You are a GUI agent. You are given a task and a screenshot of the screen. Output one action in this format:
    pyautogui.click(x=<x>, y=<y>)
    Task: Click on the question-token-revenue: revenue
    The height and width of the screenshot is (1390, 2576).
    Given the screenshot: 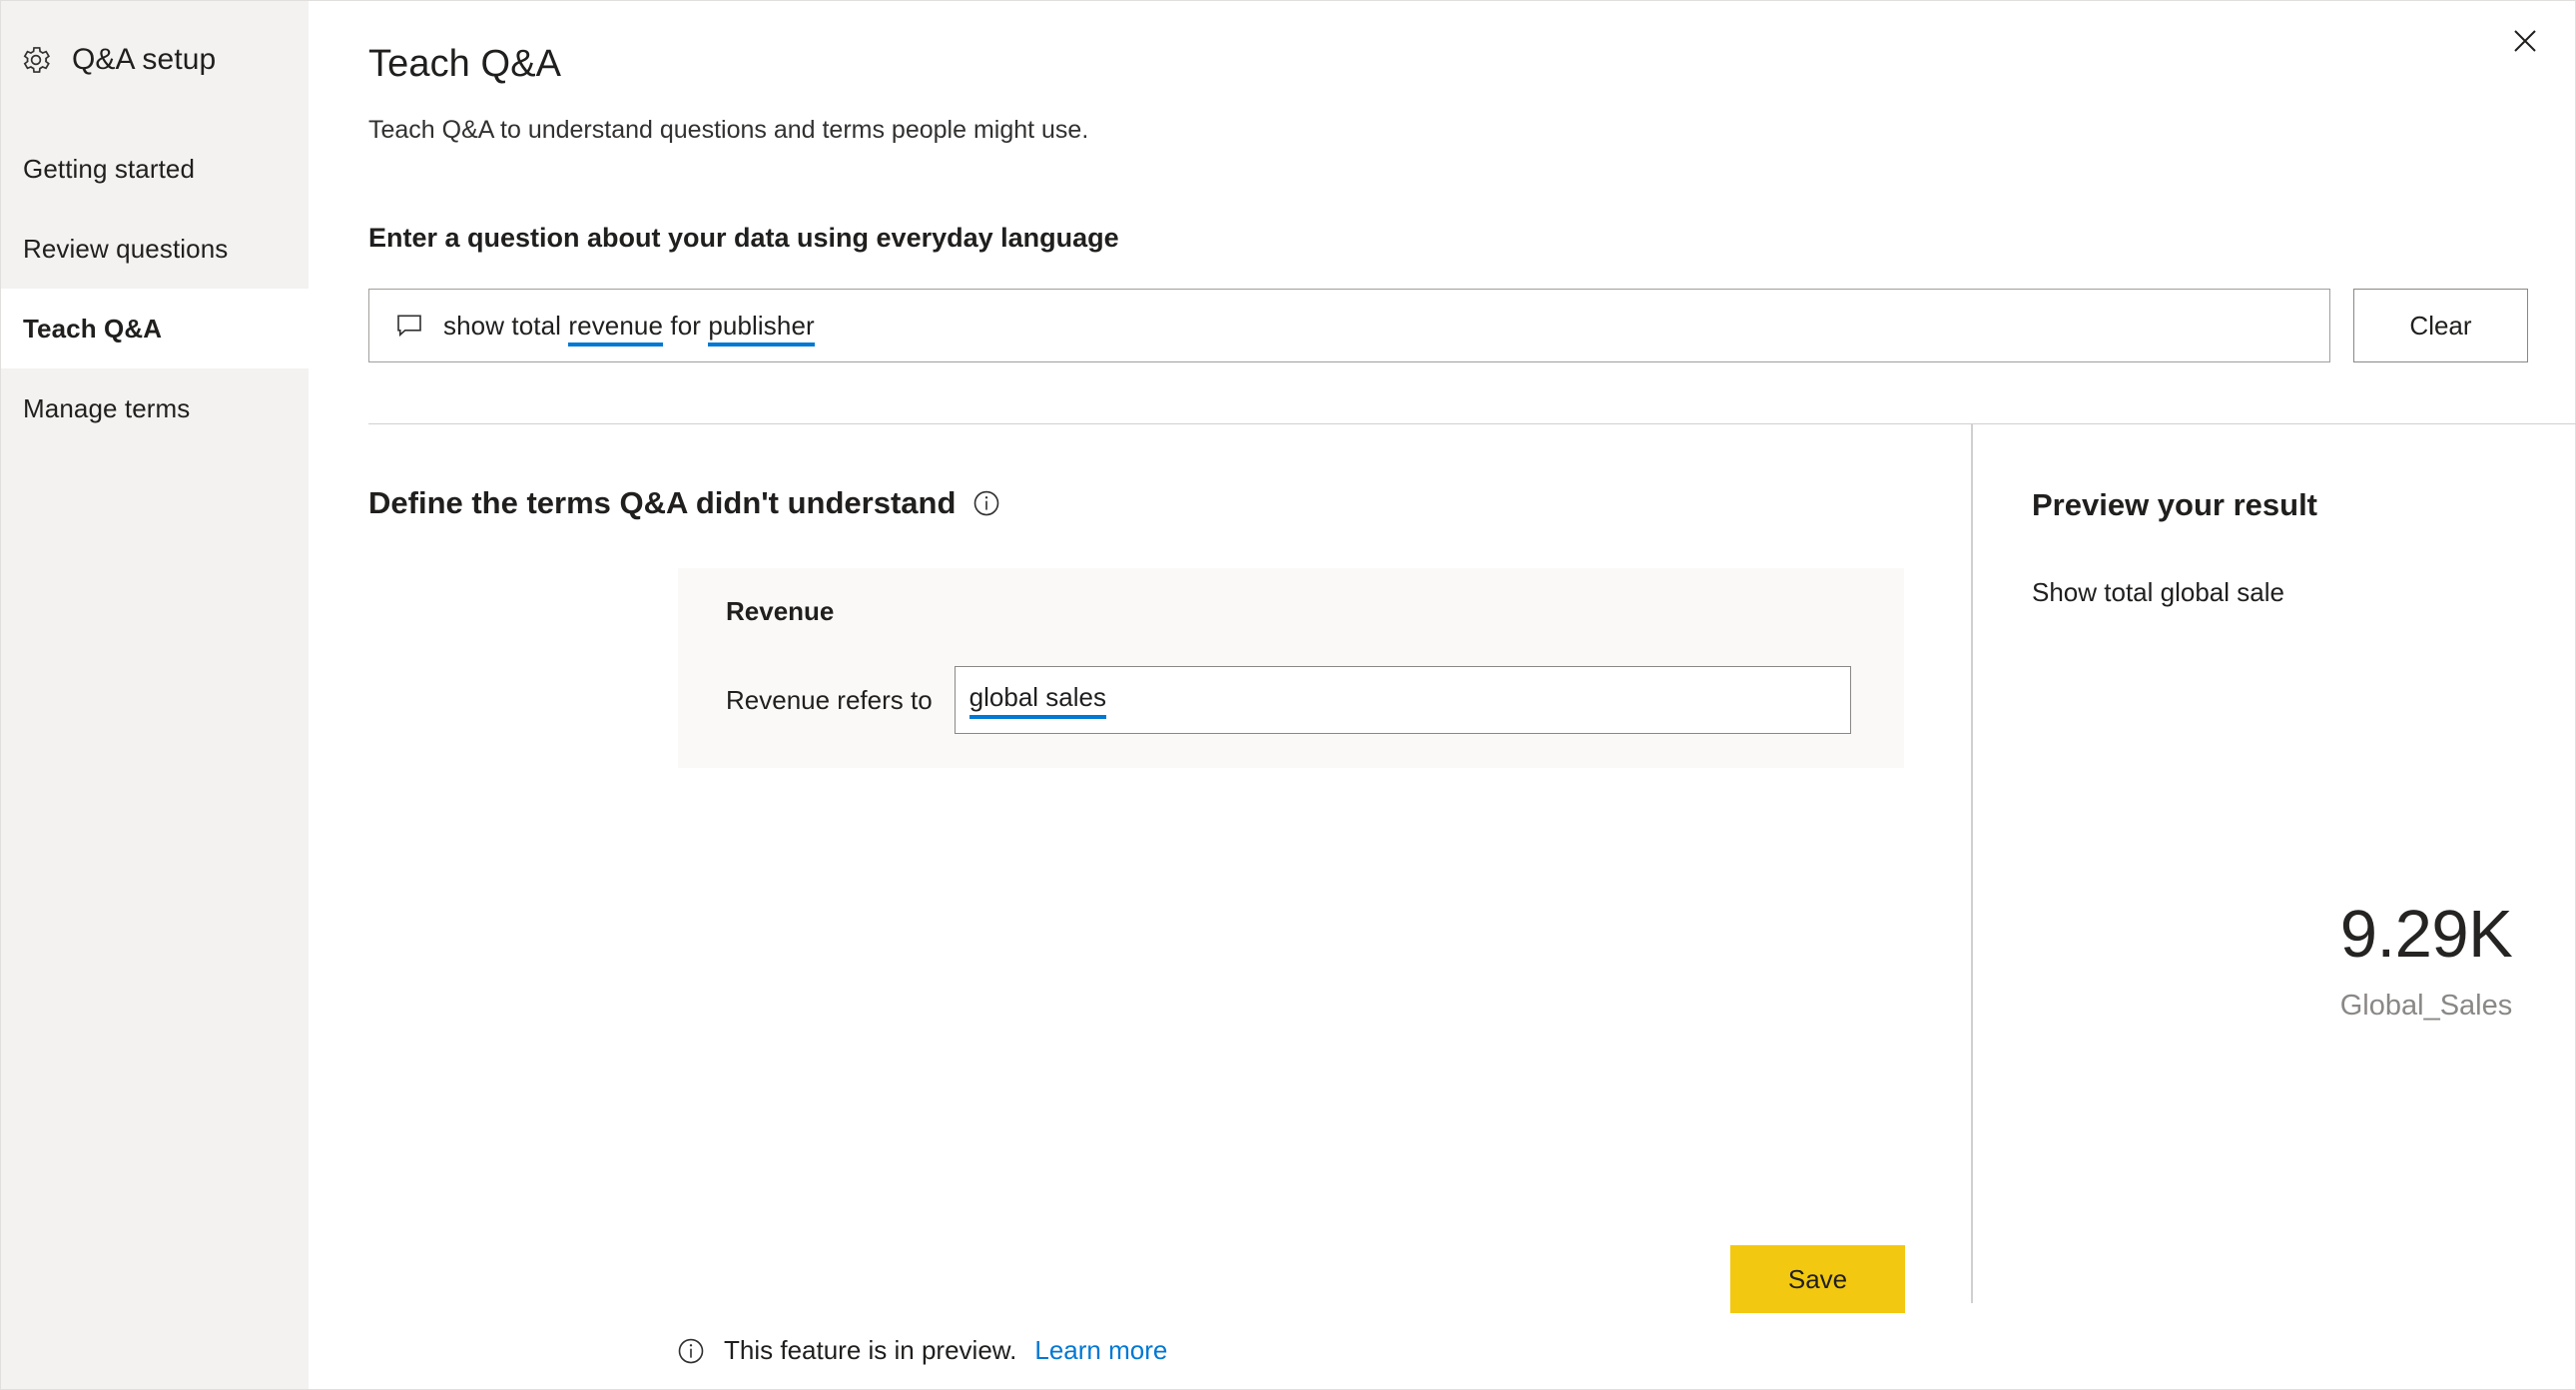 What is the action you would take?
    pyautogui.click(x=616, y=328)
    